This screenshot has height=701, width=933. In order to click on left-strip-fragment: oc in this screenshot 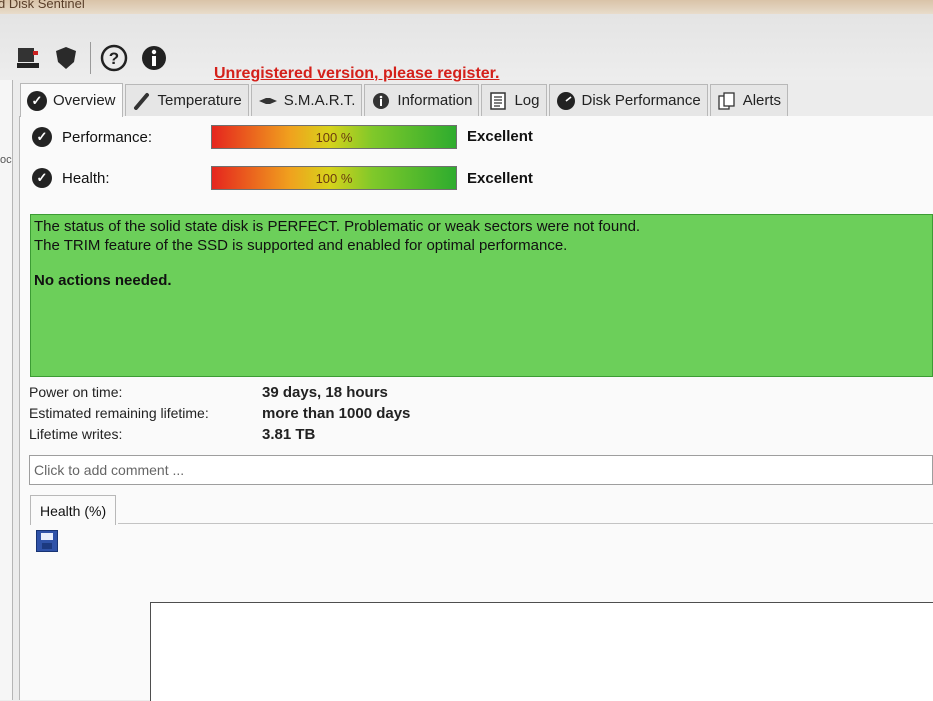, I will do `click(6, 160)`.